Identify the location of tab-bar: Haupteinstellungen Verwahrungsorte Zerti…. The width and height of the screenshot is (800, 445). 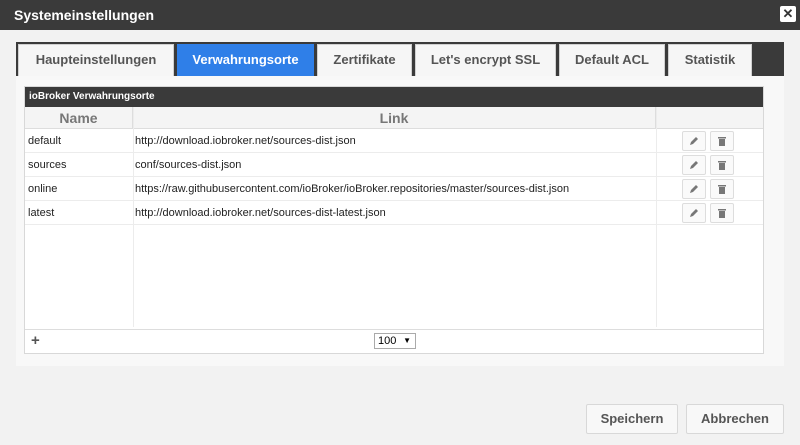
(400, 59).